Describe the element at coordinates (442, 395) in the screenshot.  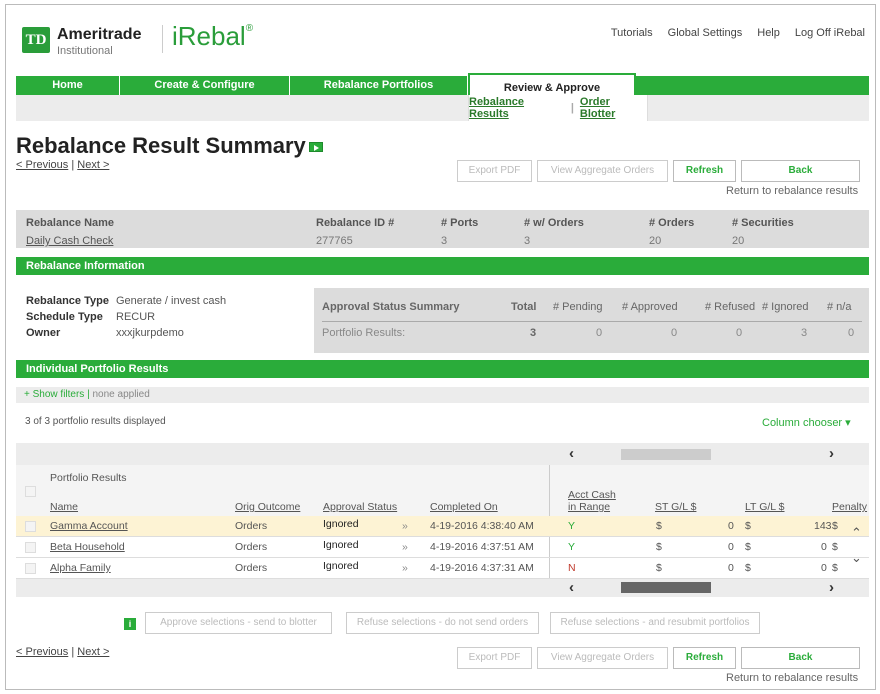
I see `filters-bar: + Show filters | none applied` at that location.